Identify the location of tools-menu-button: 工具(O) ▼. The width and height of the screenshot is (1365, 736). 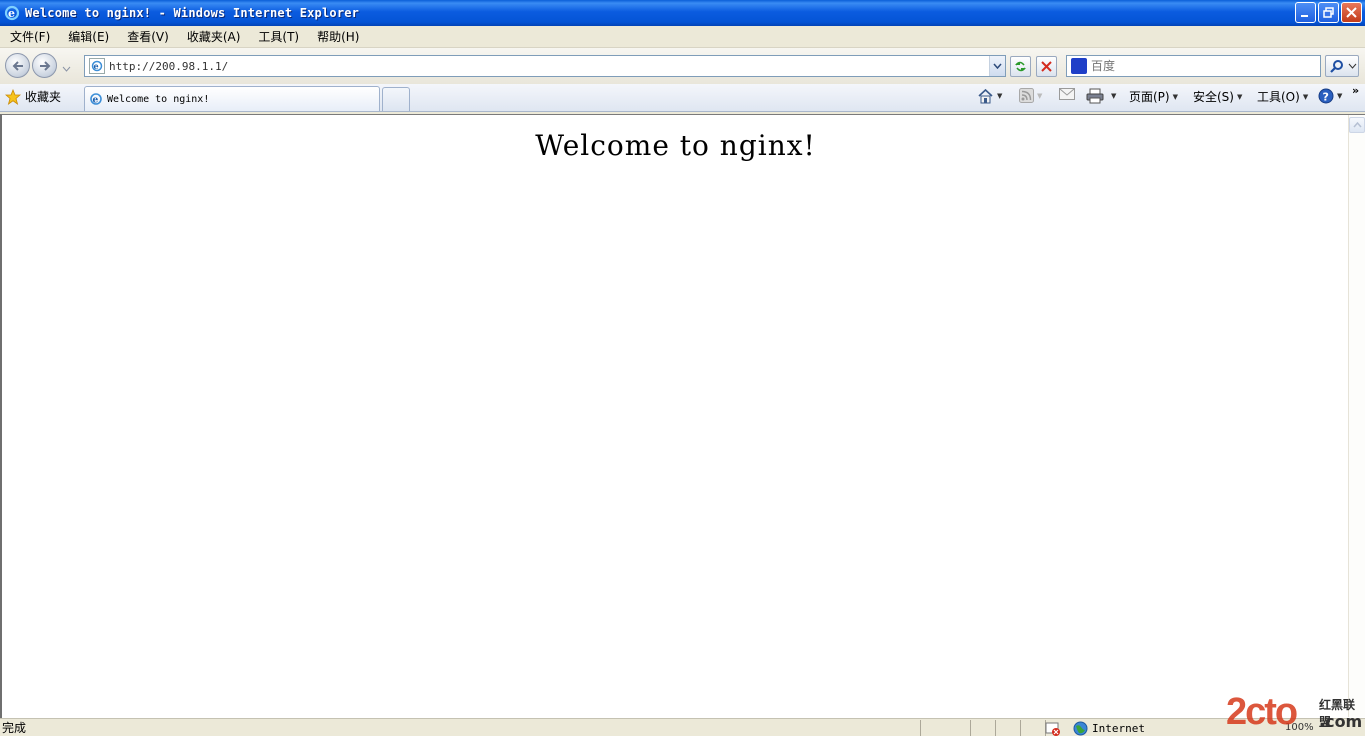
(1282, 96).